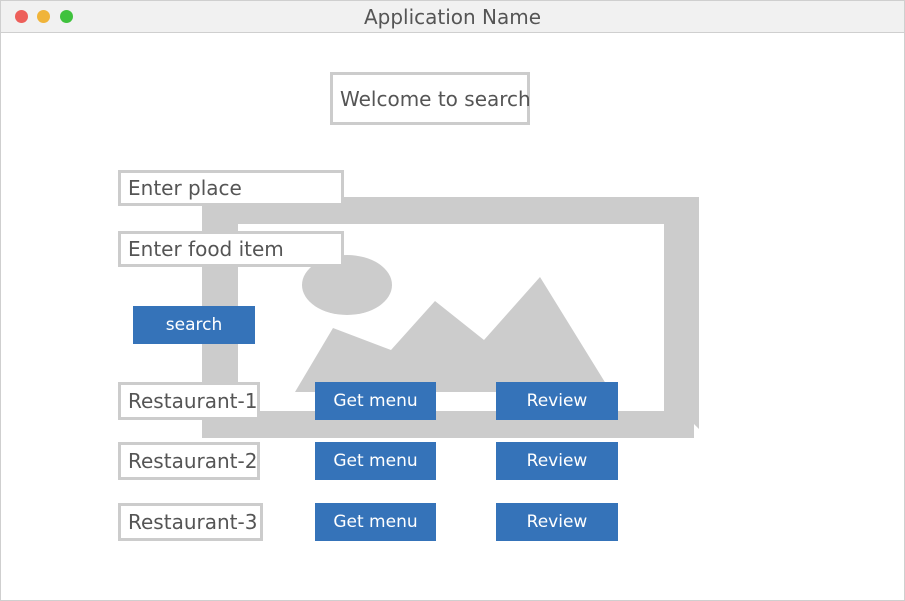 The height and width of the screenshot is (601, 905). I want to click on get-menu-button-2: Get menu, so click(375, 461).